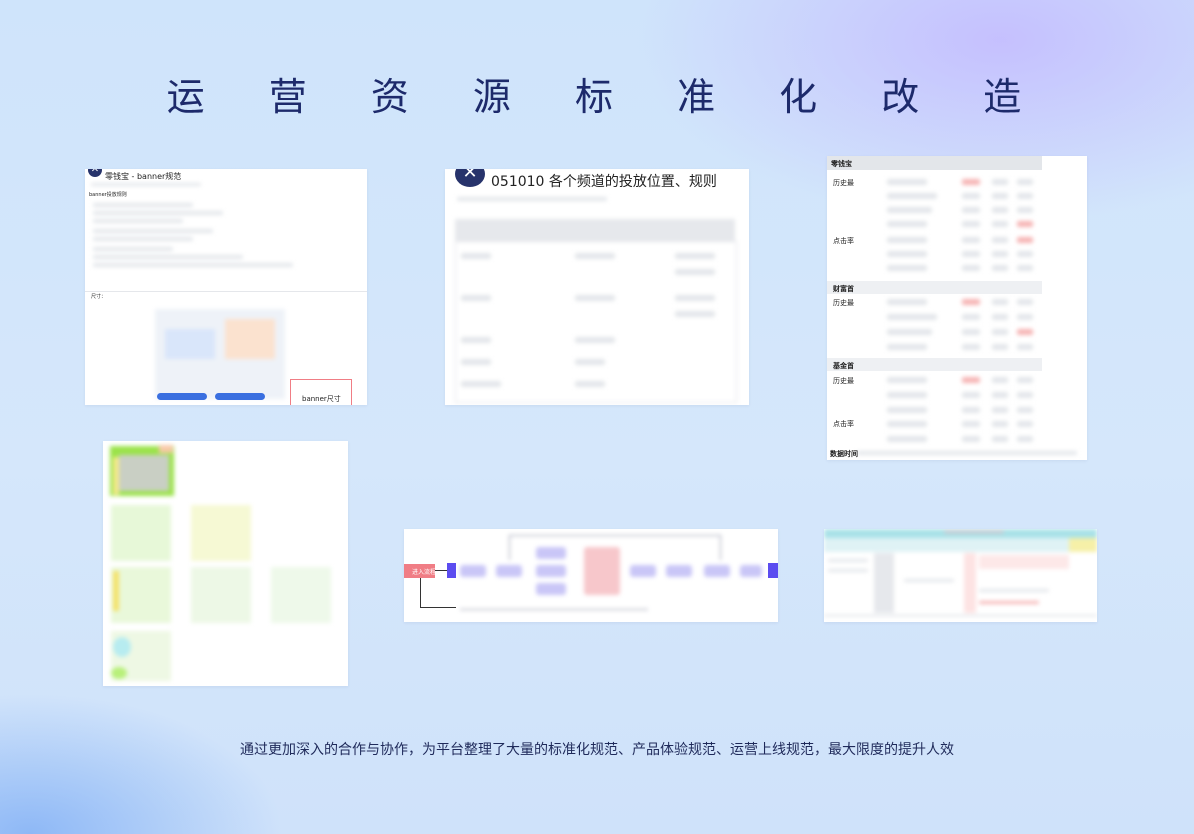 This screenshot has height=834, width=1194. Describe the element at coordinates (143, 176) in the screenshot. I see `doc-heading: 零钱宝 - banner规范` at that location.